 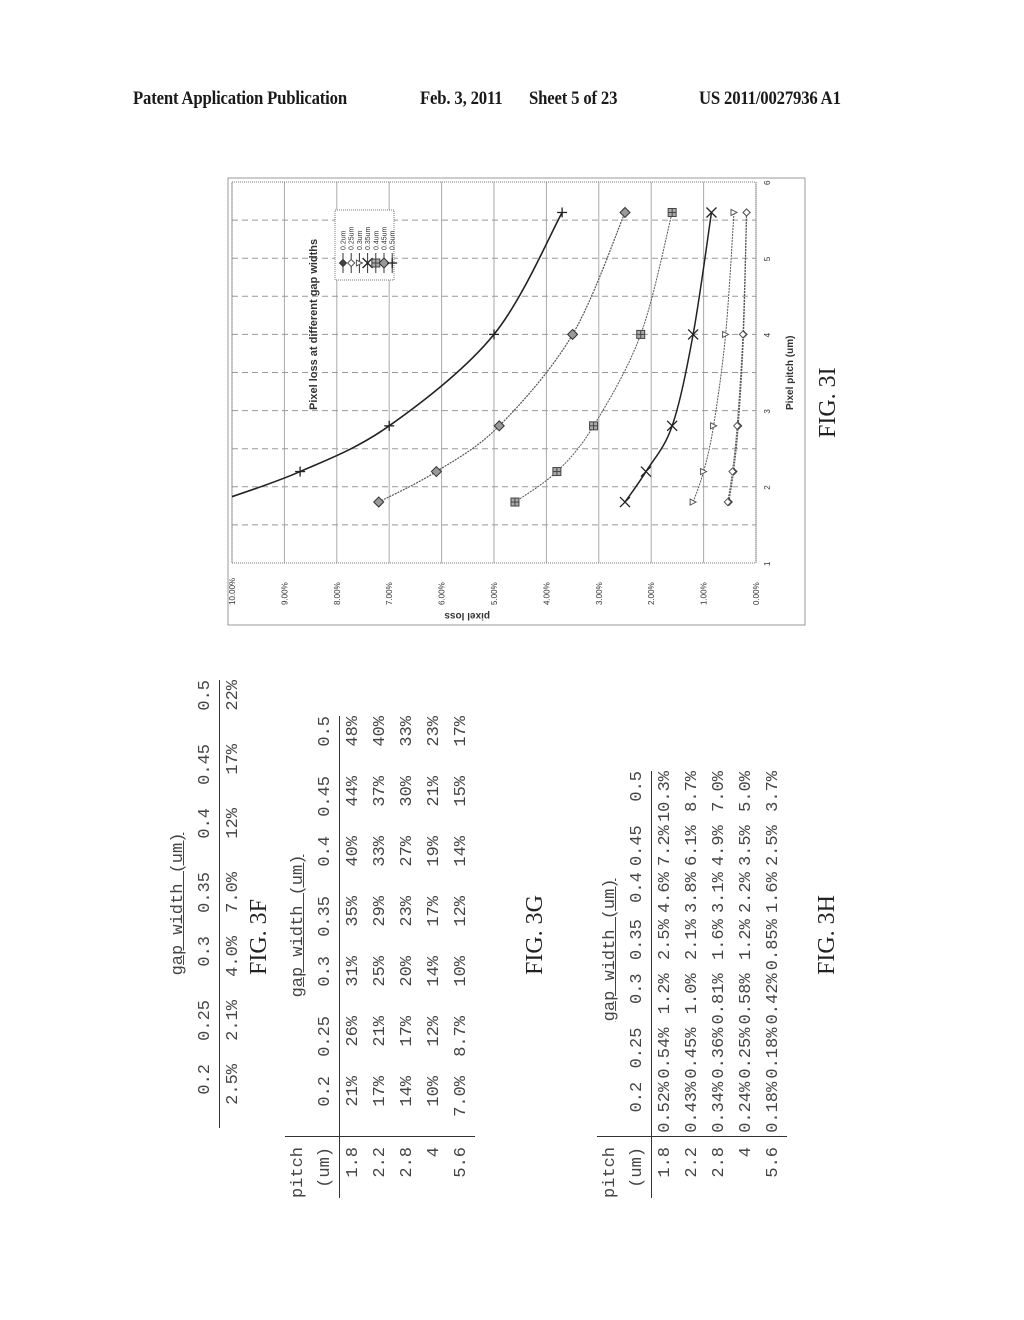 I want to click on y-tick-label: 9.00%, so click(x=284, y=593).